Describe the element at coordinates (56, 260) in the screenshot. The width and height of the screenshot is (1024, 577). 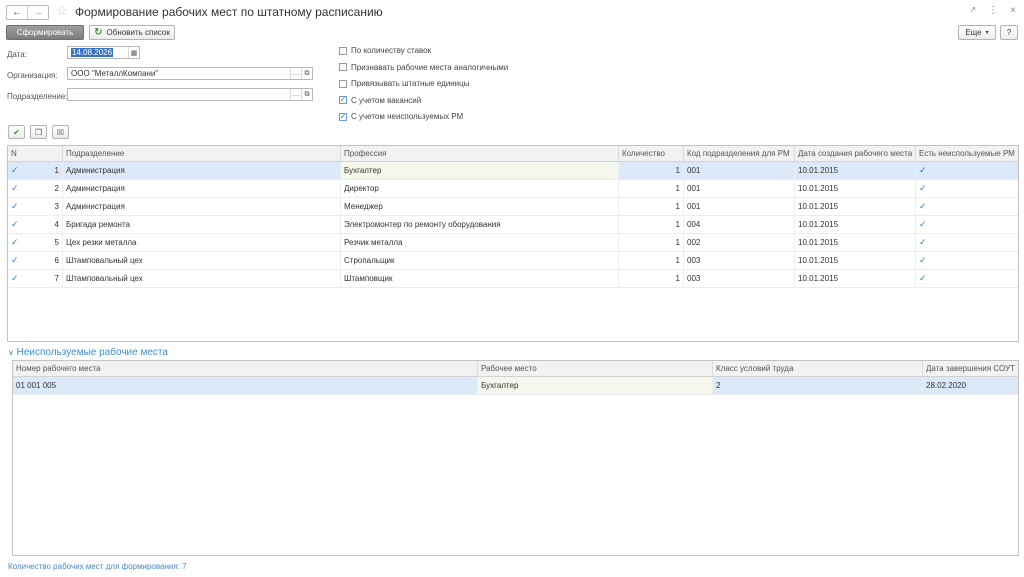
I see `row-number: 6` at that location.